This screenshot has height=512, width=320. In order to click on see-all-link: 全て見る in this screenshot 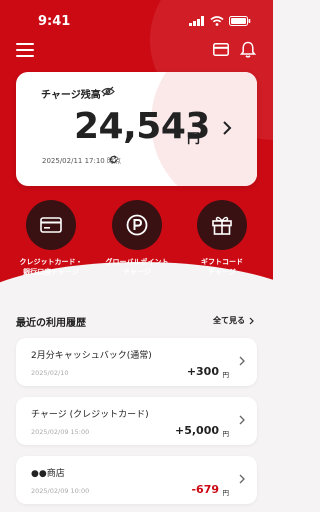, I will do `click(233, 320)`.